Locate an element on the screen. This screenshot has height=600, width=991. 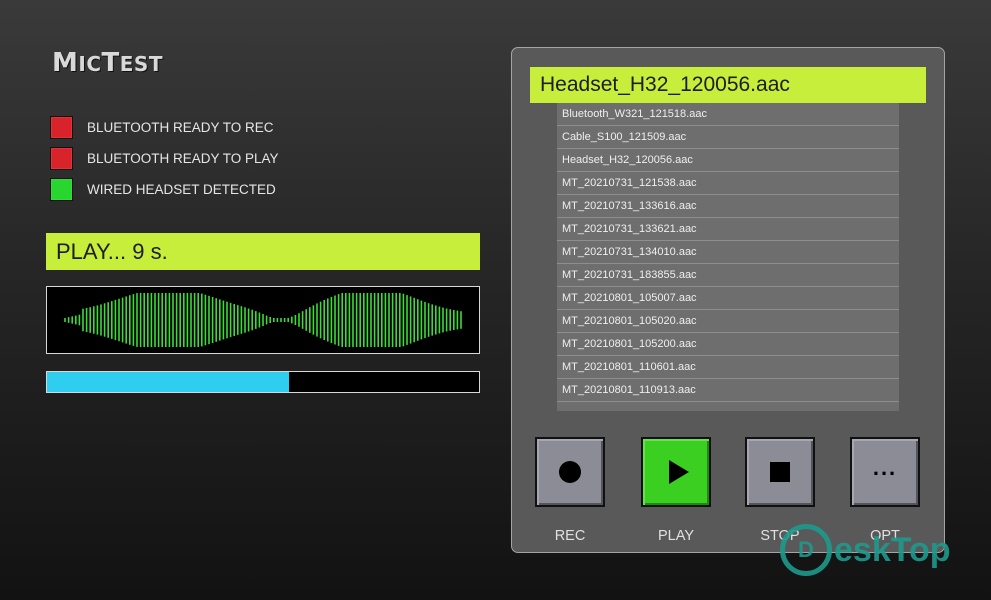
record-icon is located at coordinates (570, 472).